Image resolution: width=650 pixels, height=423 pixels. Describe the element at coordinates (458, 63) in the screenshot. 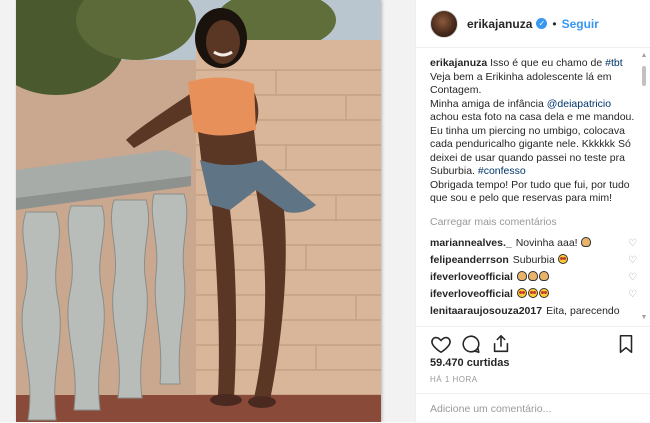

I see `caption-username: erikajanuza` at that location.